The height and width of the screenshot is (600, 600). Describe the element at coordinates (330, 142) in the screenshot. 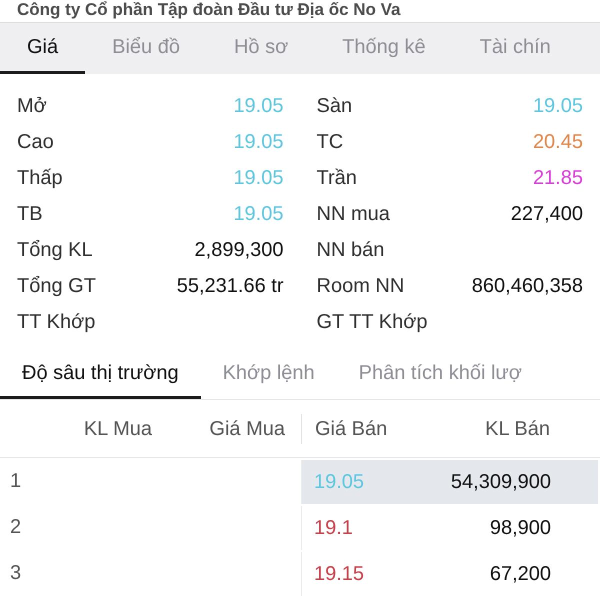

I see `field-label: TC` at that location.